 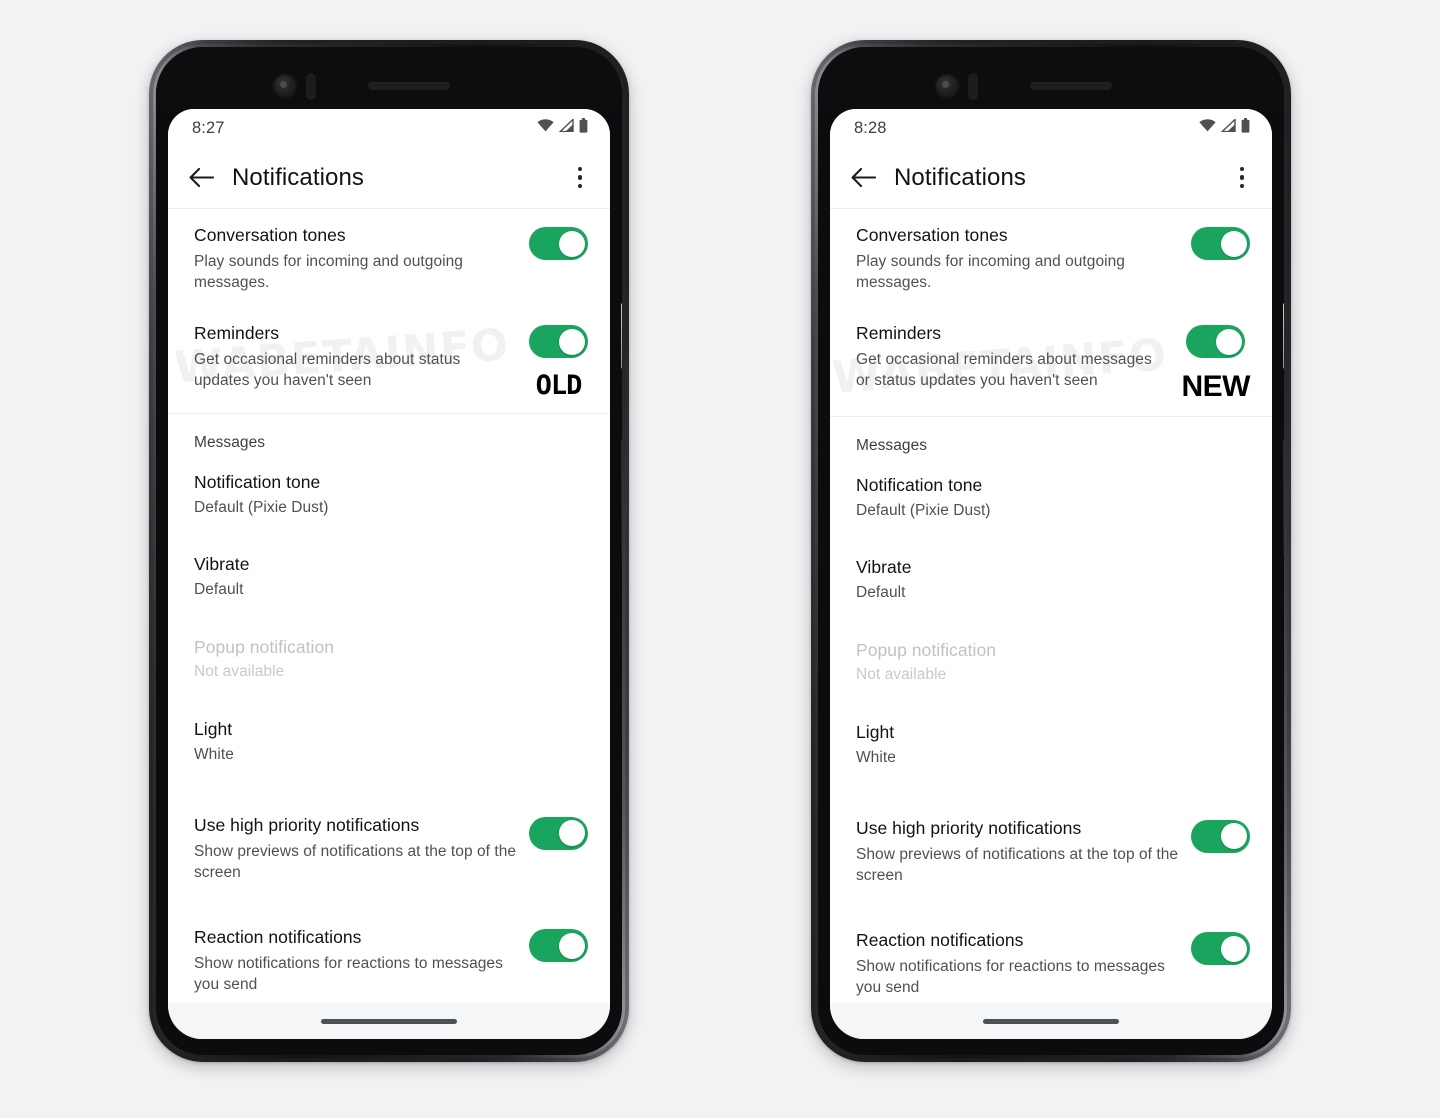 I want to click on row-texts: Vibrate Default, so click(x=389, y=577).